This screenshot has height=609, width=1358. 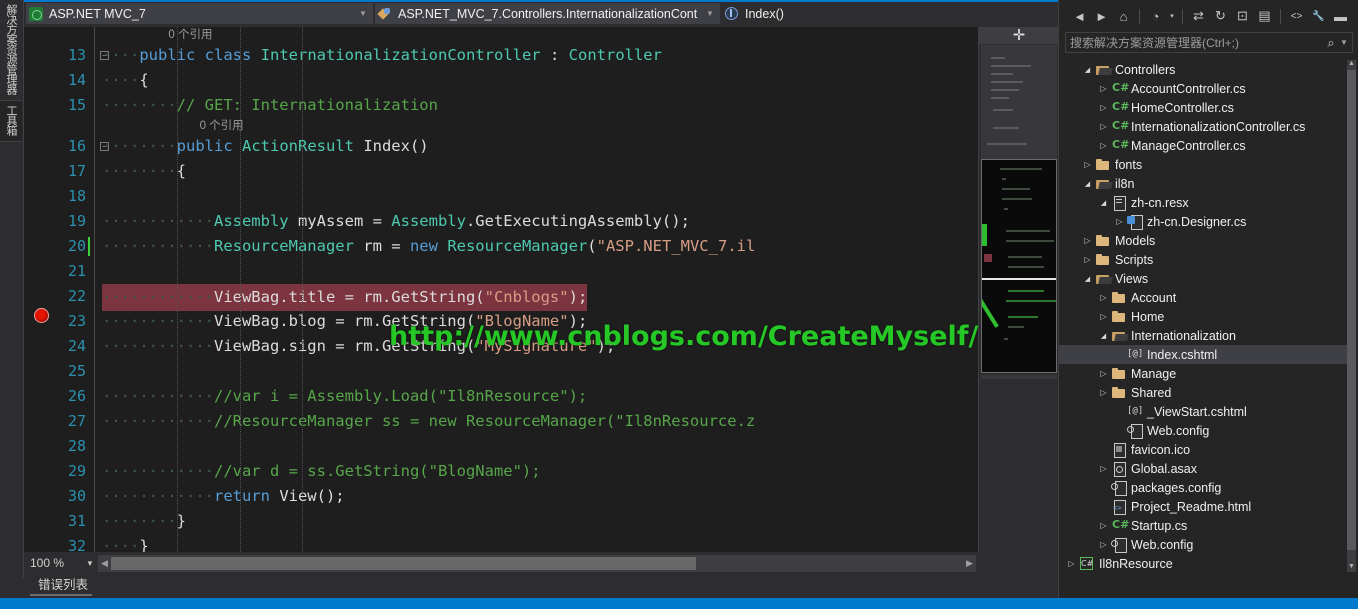 I want to click on tree-item-web-config: Web.config, so click(x=1203, y=430).